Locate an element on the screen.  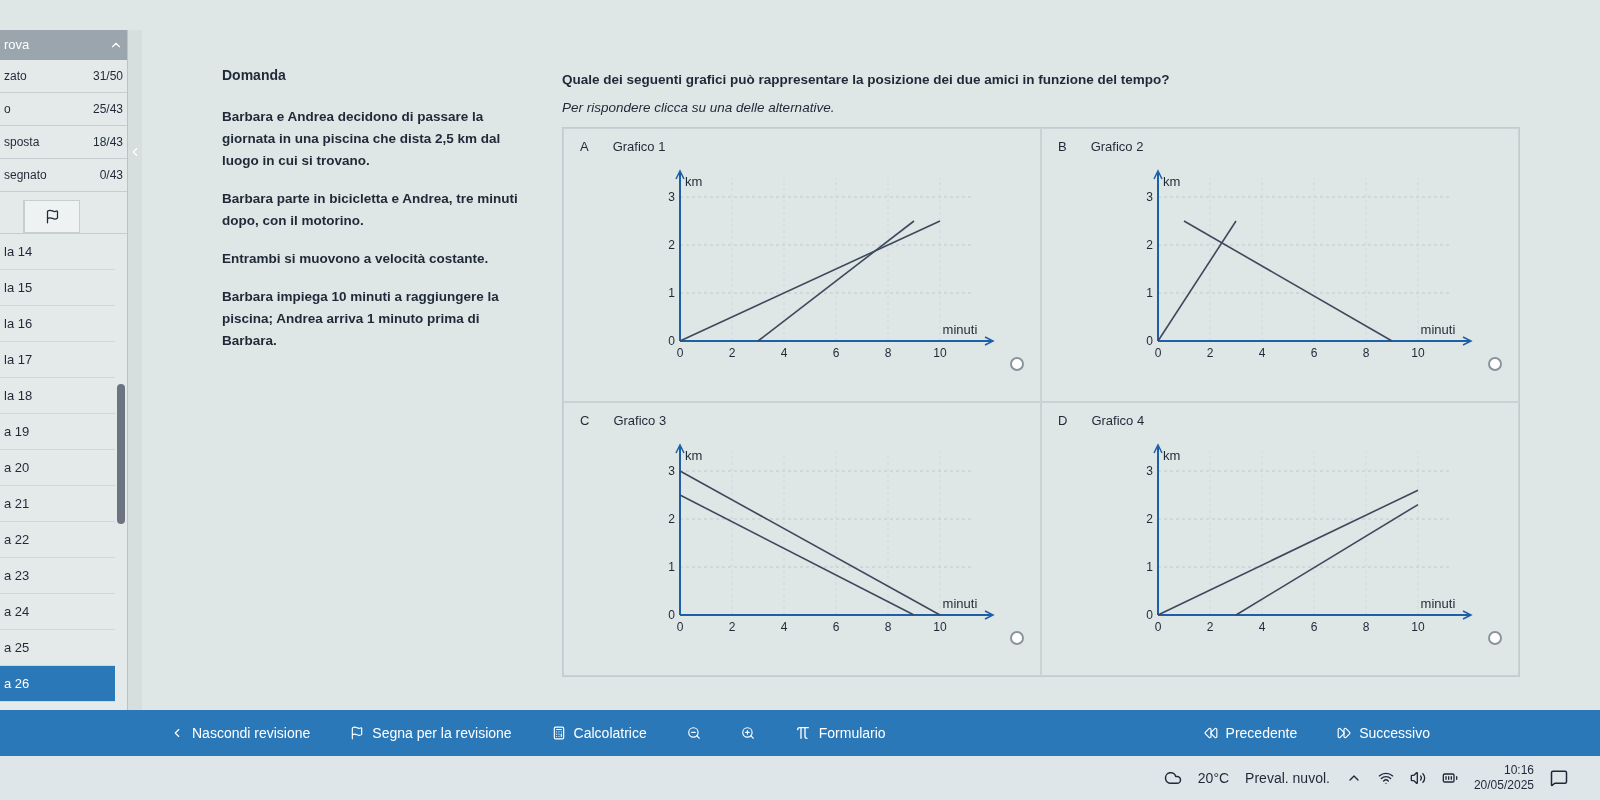
answer-option: A Grafico 1 km minuti 0 1 2 3 0 2 4 6 8 10 is located at coordinates (802, 264).